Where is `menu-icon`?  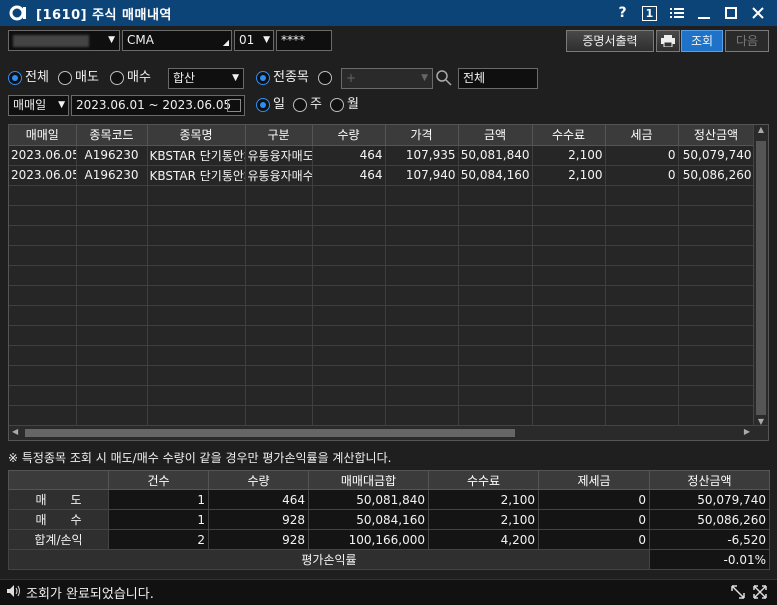
menu-icon is located at coordinates (676, 13).